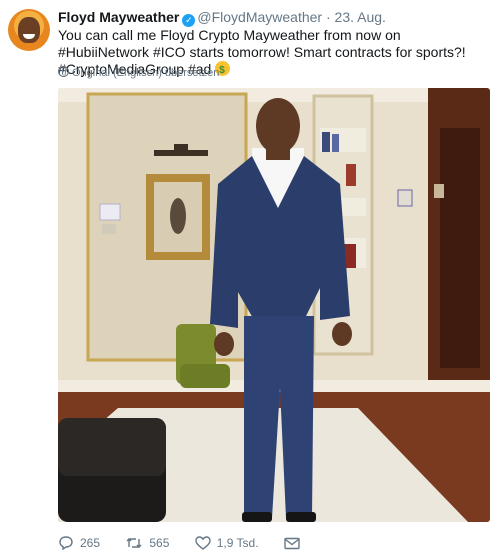 The image size is (500, 556). What do you see at coordinates (342, 334) in the screenshot?
I see `right-hand` at bounding box center [342, 334].